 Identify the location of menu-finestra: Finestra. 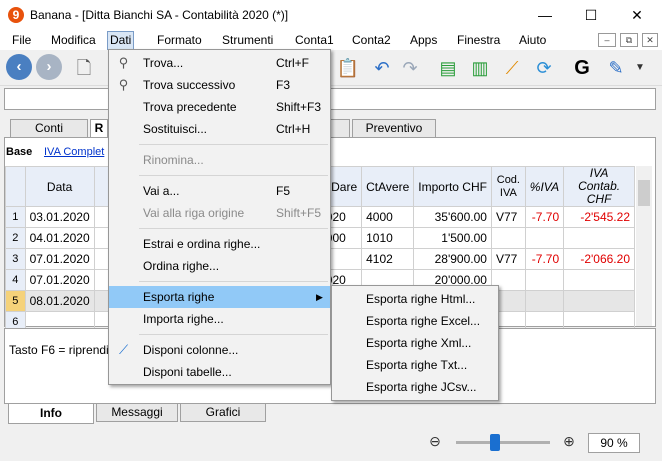
(478, 40).